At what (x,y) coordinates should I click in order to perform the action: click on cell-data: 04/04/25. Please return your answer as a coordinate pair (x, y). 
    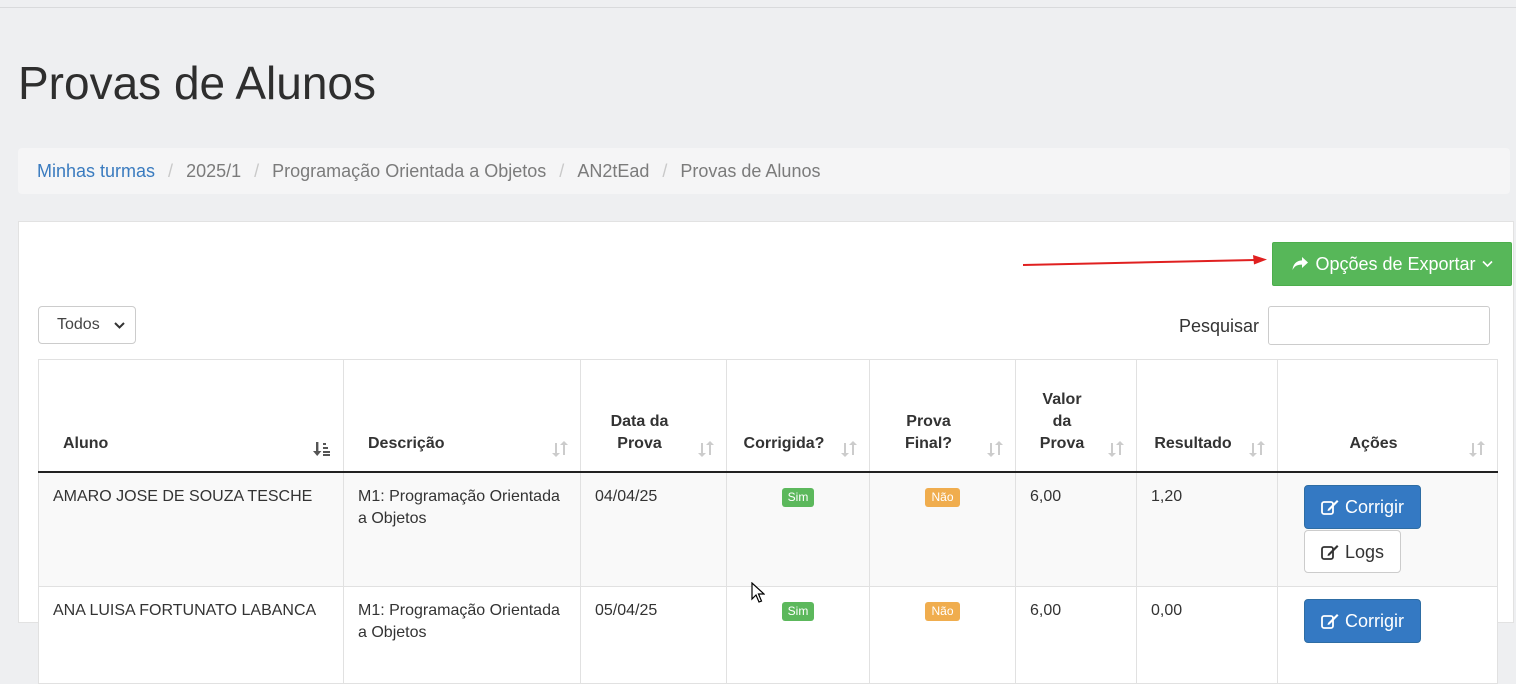
    Looking at the image, I should click on (653, 529).